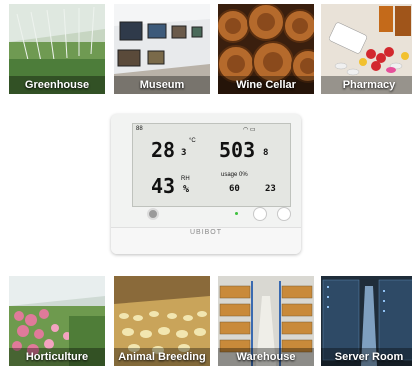  Describe the element at coordinates (229, 175) in the screenshot. I see `storage-label: usage` at that location.